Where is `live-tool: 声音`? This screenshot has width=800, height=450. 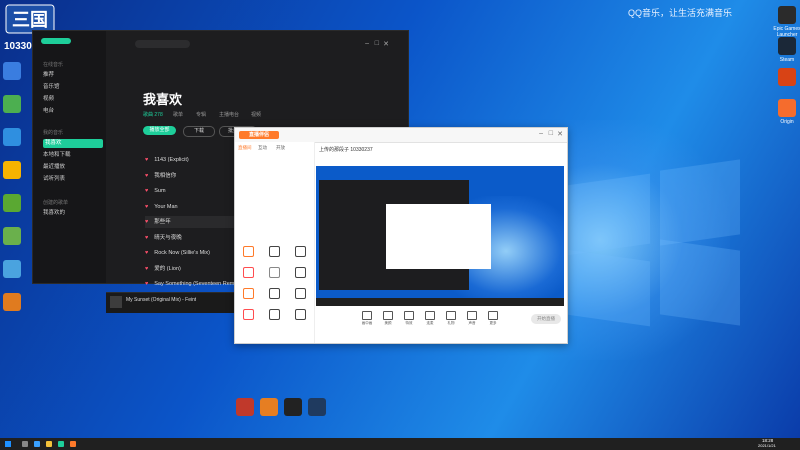 live-tool: 声音 is located at coordinates (472, 318).